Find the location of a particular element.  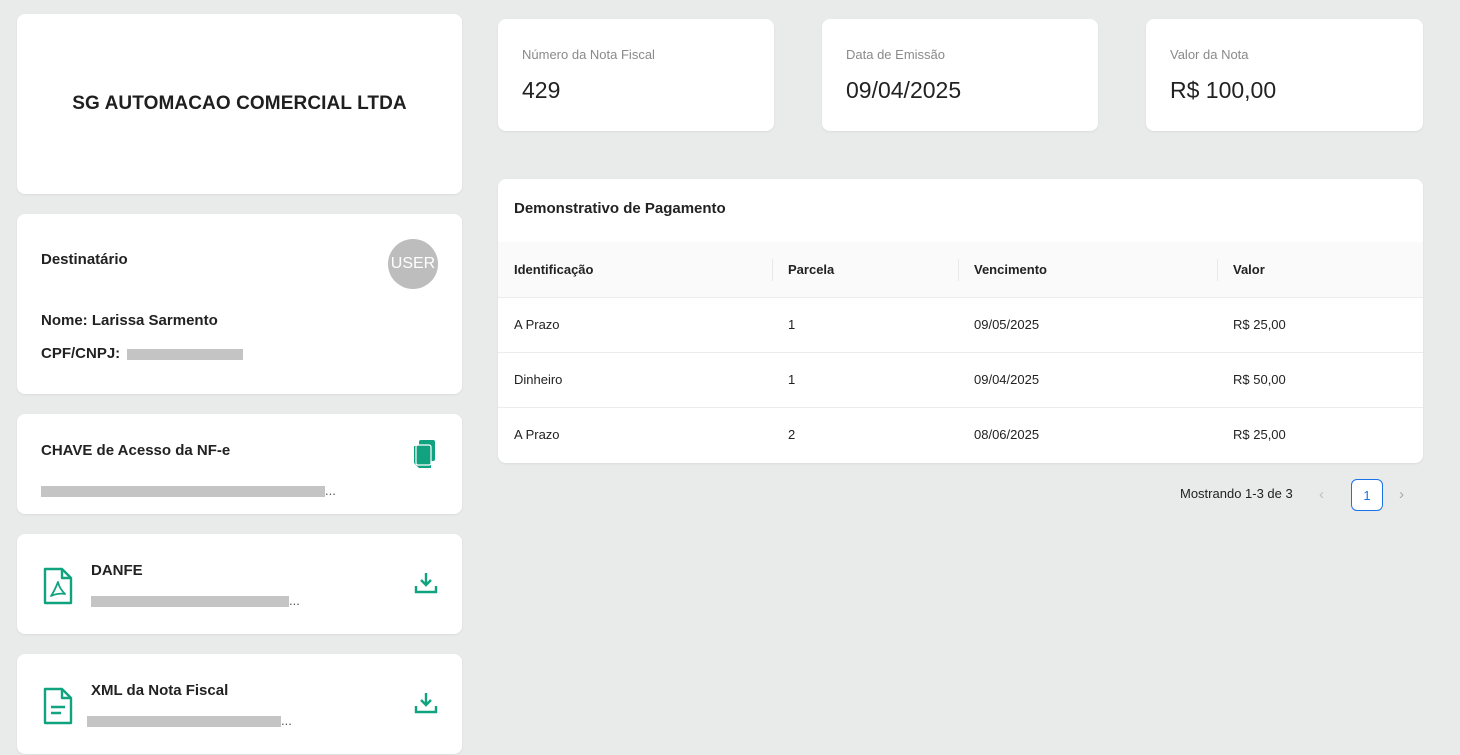

invoice-number-value: 429 is located at coordinates (541, 90).